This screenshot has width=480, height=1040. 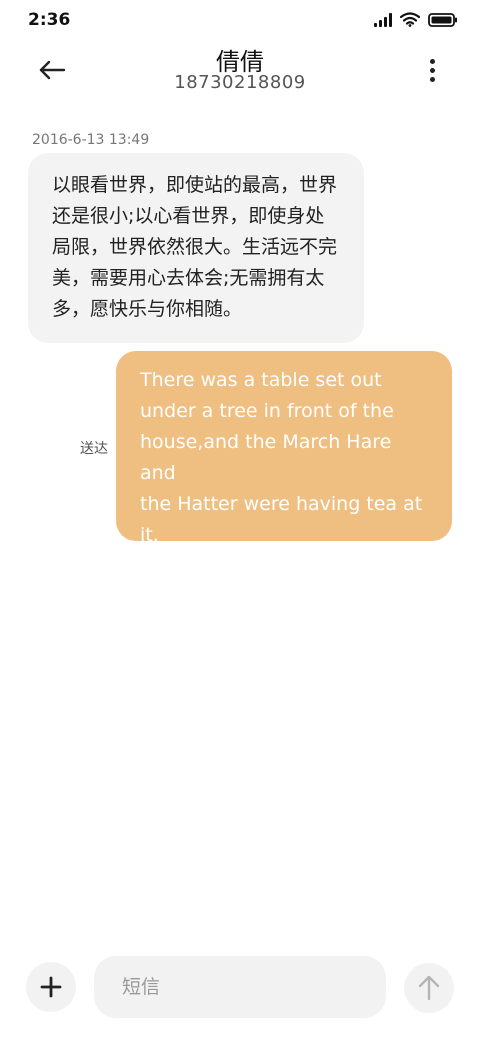 I want to click on conversation-header: 倩倩 18730218809, so click(x=240, y=75).